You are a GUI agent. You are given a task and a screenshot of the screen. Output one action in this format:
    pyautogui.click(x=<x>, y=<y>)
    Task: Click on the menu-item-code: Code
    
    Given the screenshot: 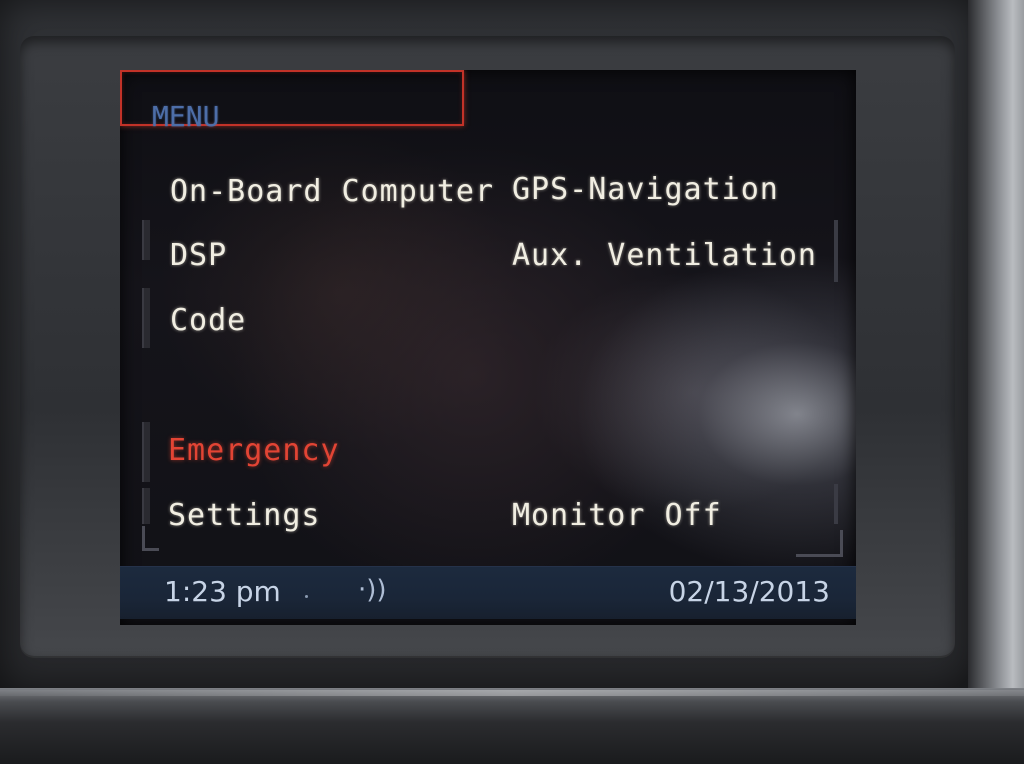 What is the action you would take?
    pyautogui.click(x=208, y=320)
    